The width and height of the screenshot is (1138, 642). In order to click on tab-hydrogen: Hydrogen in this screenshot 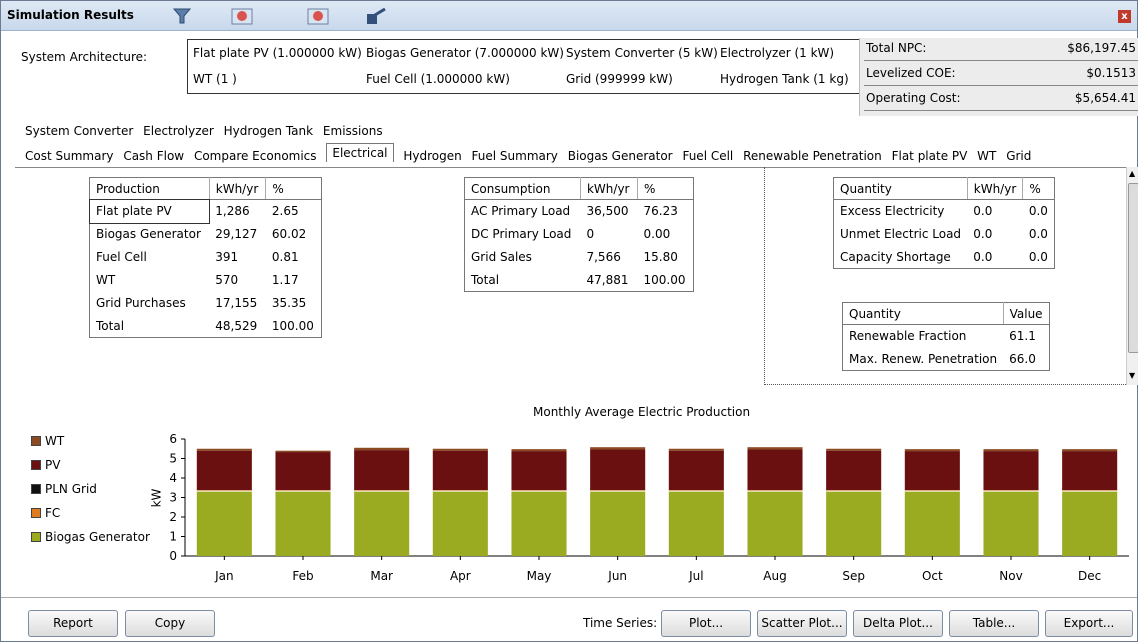, I will do `click(432, 156)`.